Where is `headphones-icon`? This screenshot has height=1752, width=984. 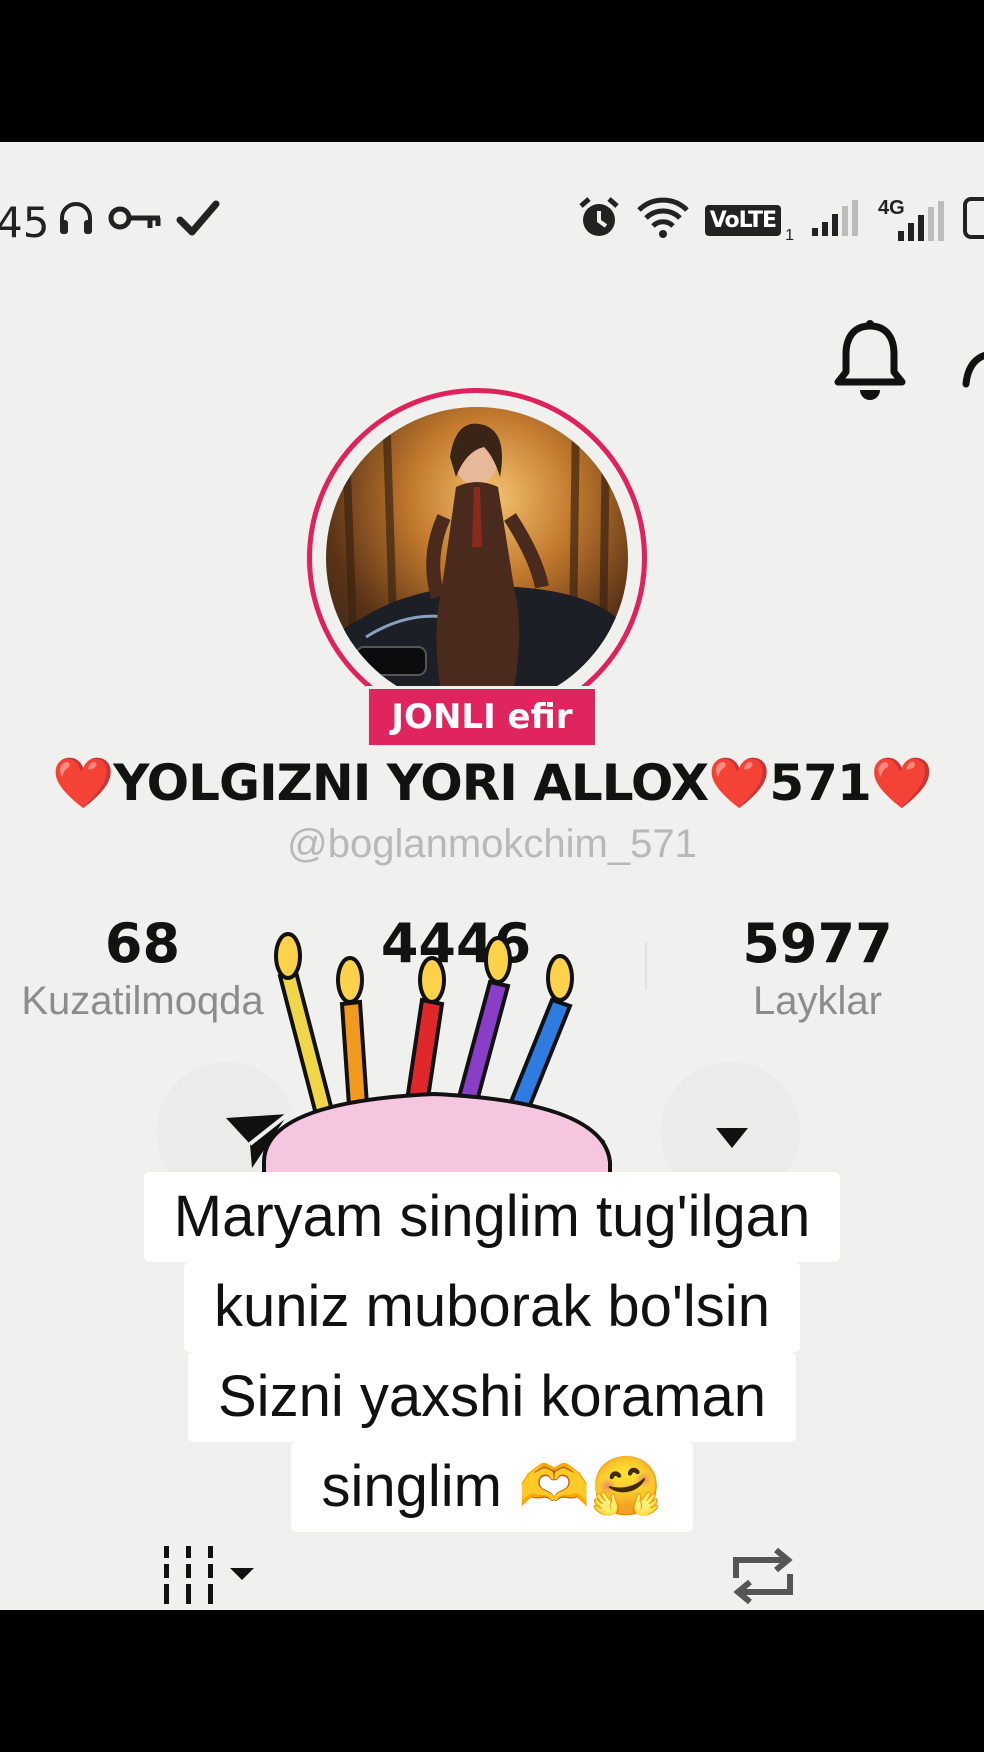
headphones-icon is located at coordinates (76, 220).